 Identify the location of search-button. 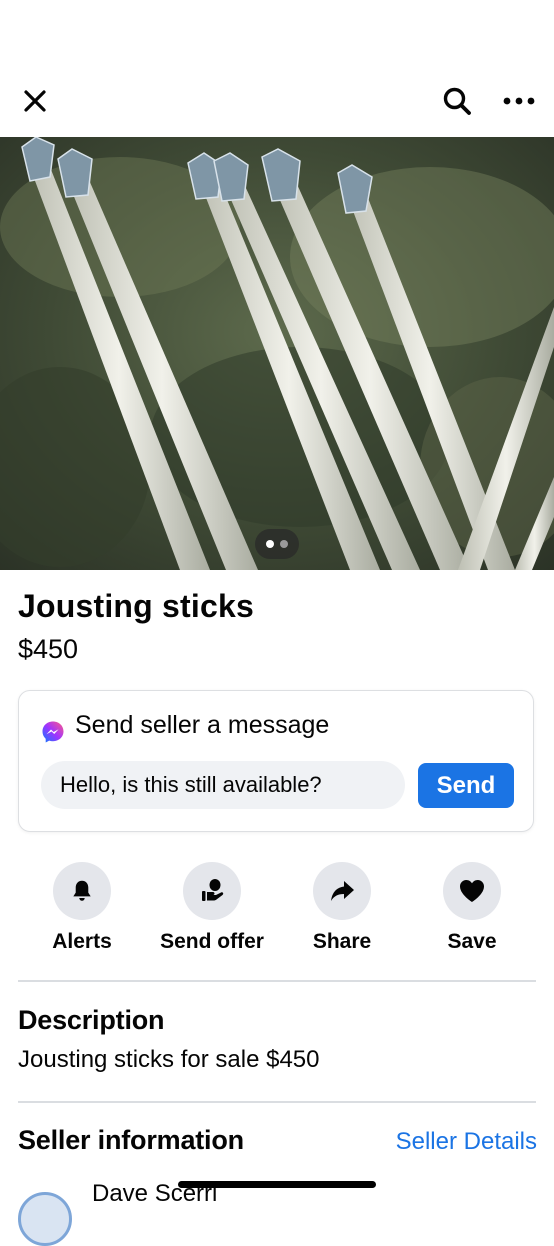
(457, 101).